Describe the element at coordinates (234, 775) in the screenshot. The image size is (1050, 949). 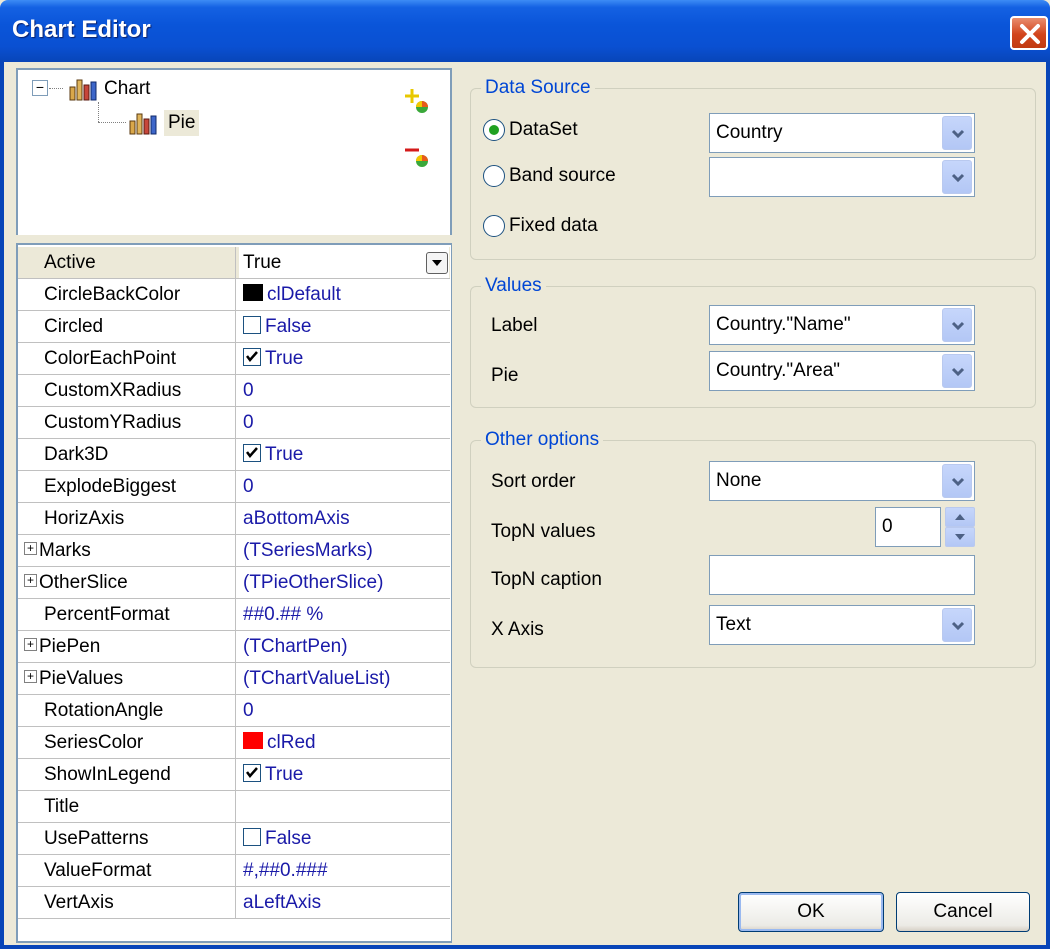
I see `property-row: ShowInLegend True` at that location.